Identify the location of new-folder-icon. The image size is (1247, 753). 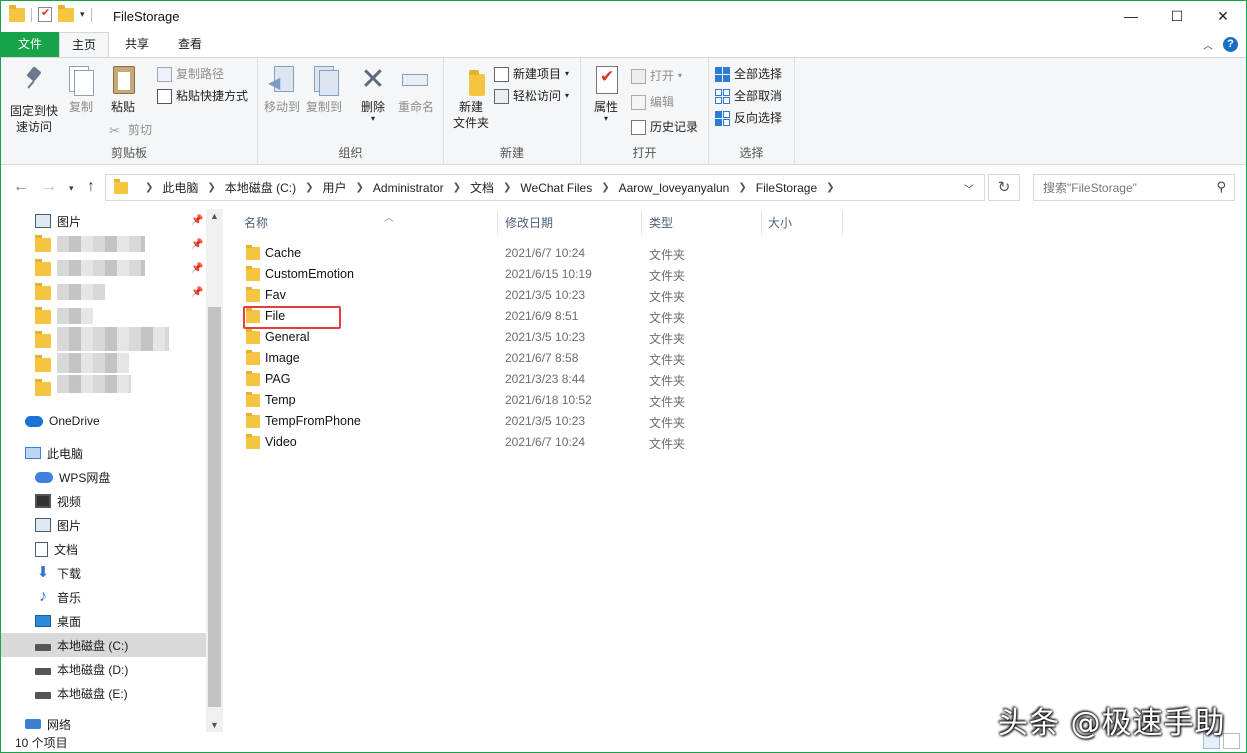
(66, 13).